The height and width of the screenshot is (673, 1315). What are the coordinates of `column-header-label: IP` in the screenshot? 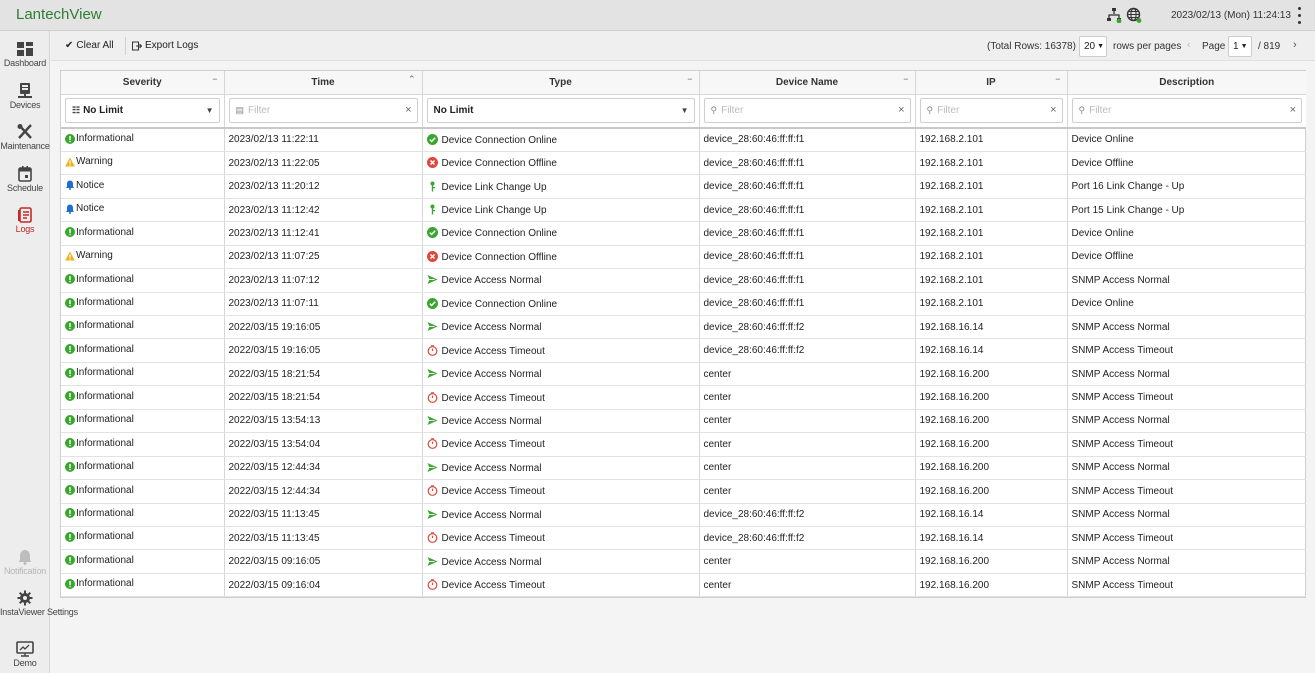 It's located at (991, 82).